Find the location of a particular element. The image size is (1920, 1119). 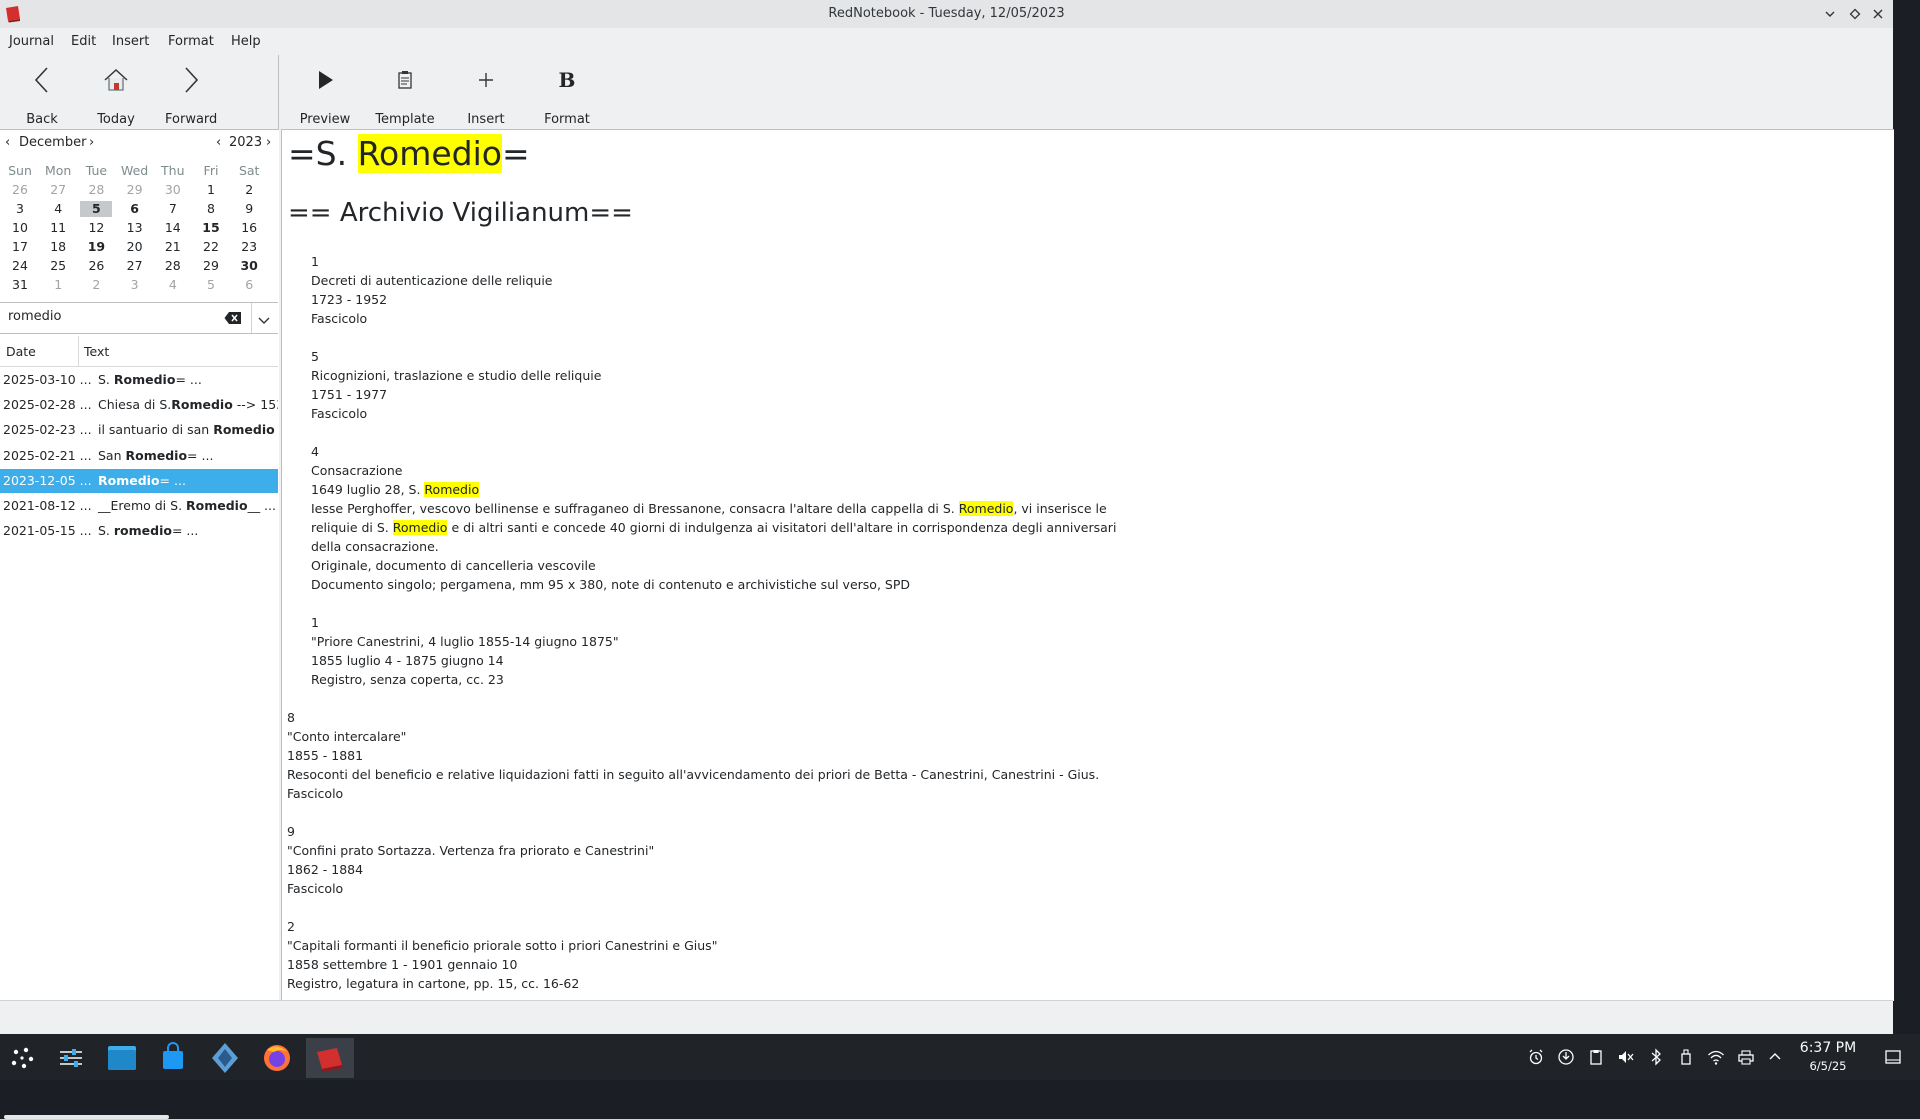

editor-line: 1751 - 1977 is located at coordinates (349, 394).